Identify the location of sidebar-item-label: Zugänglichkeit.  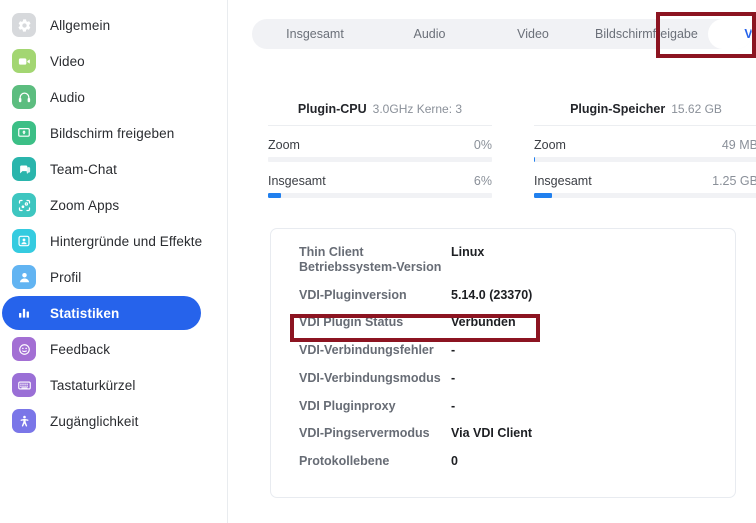
(94, 421).